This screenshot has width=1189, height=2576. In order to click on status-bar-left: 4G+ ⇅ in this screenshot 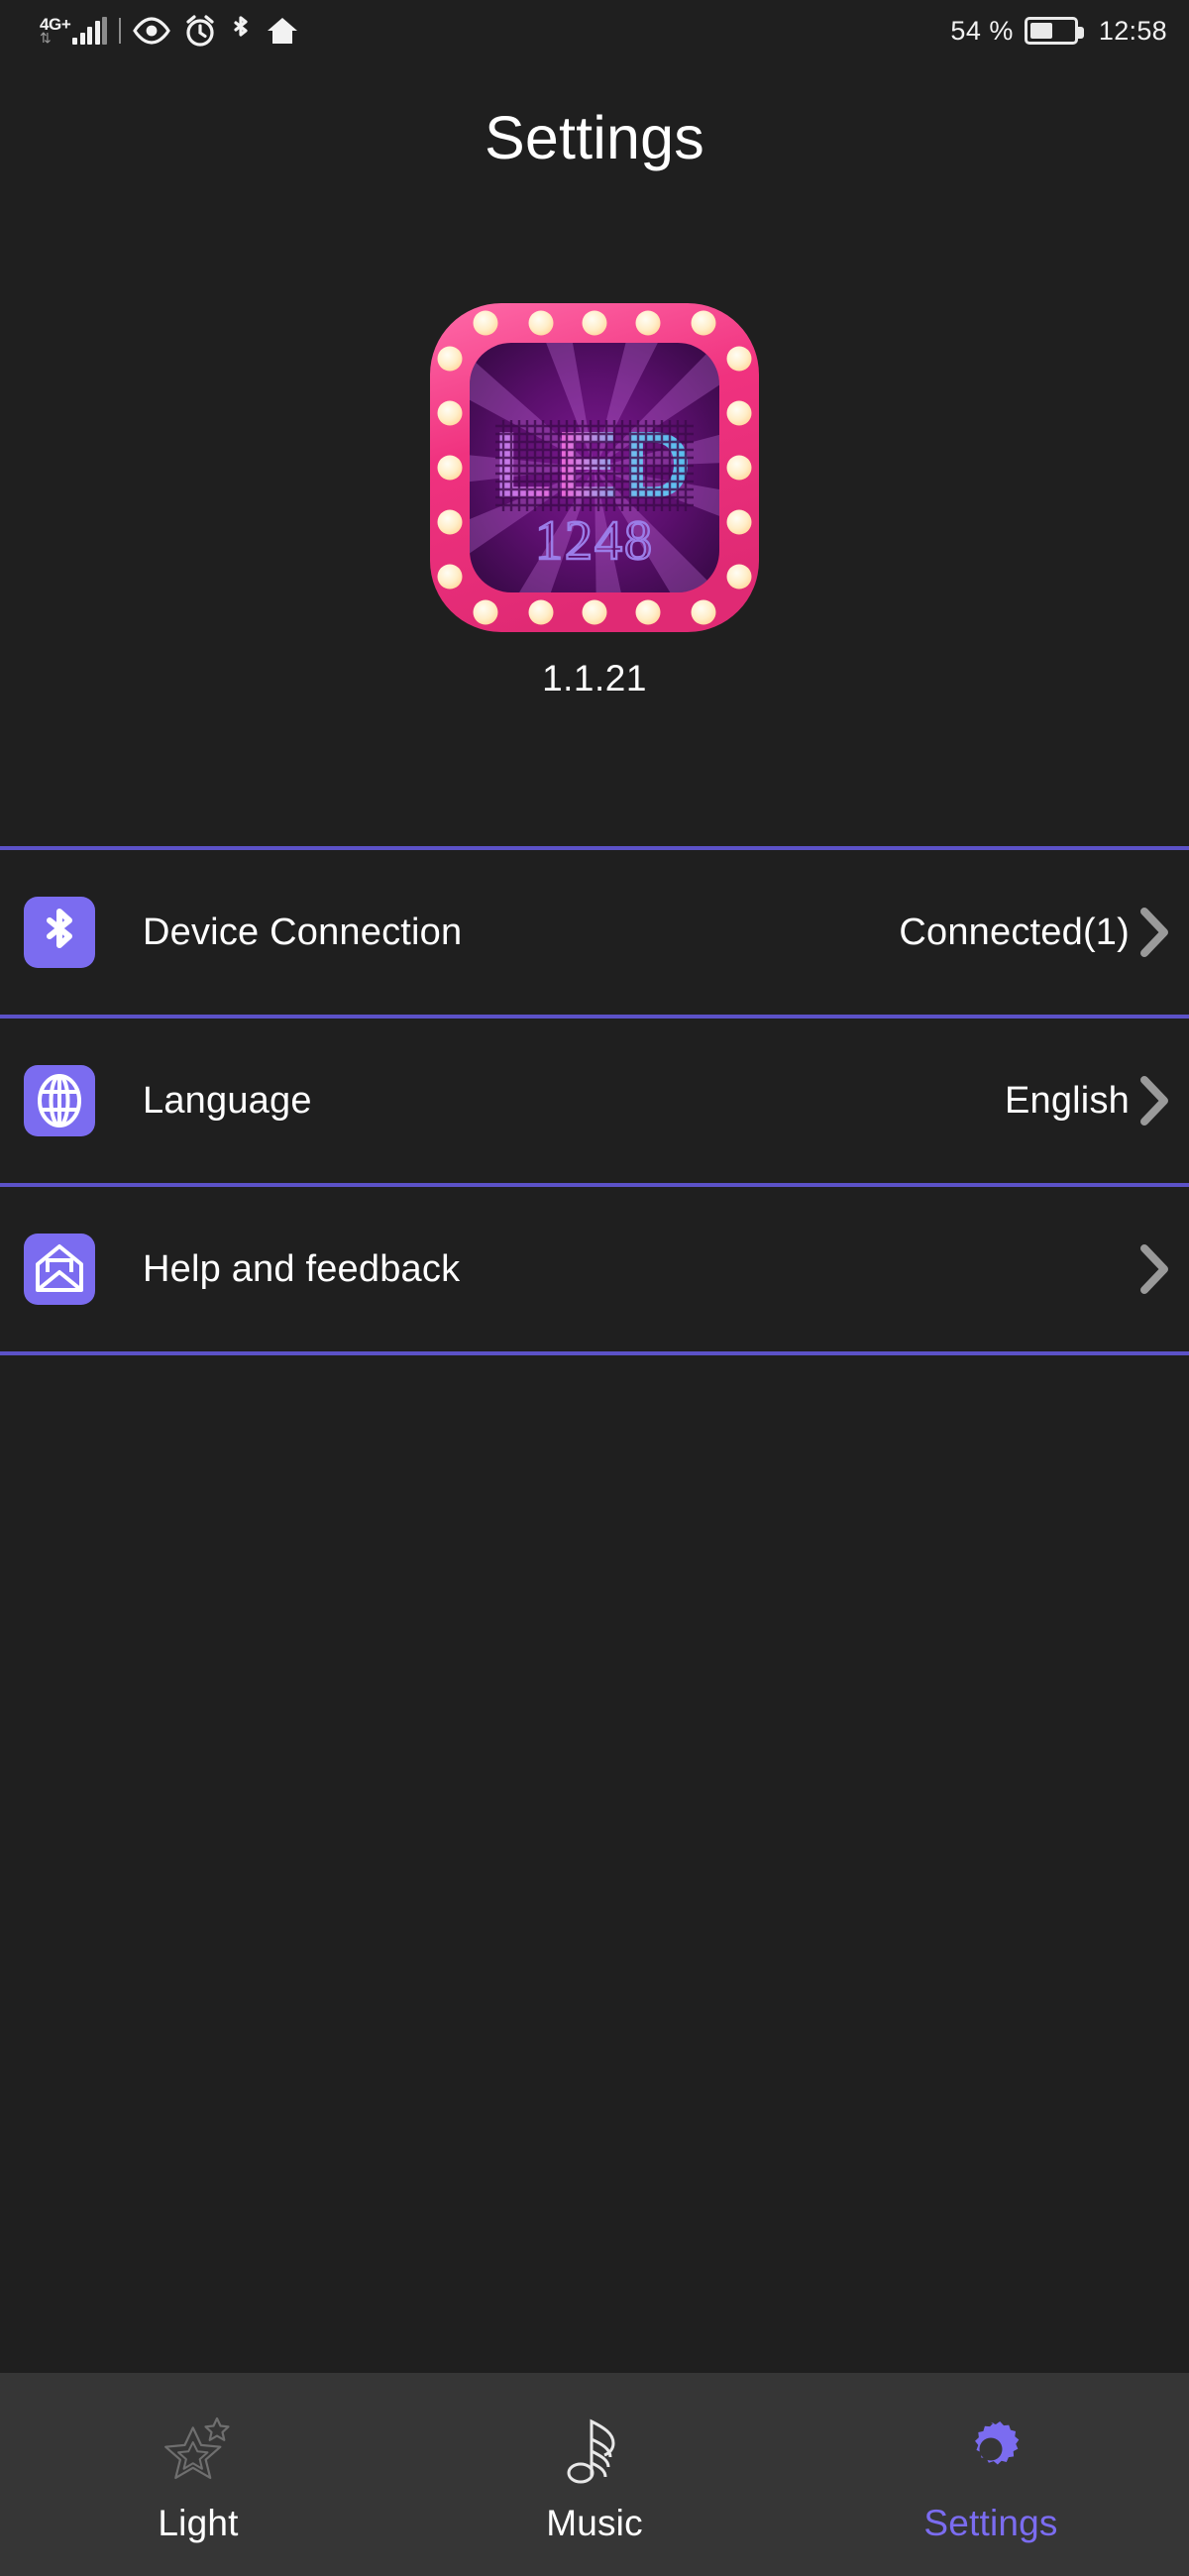, I will do `click(170, 31)`.